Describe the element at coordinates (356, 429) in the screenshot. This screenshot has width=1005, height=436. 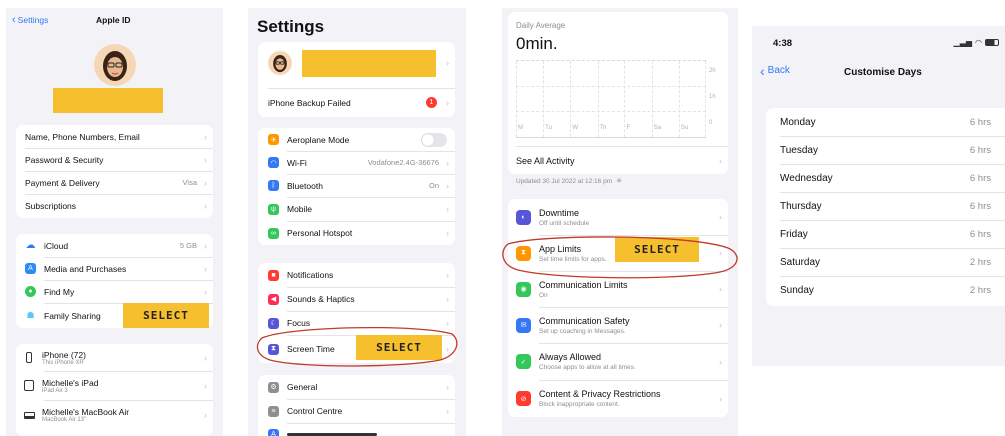
I see `row-display-cut: A` at that location.